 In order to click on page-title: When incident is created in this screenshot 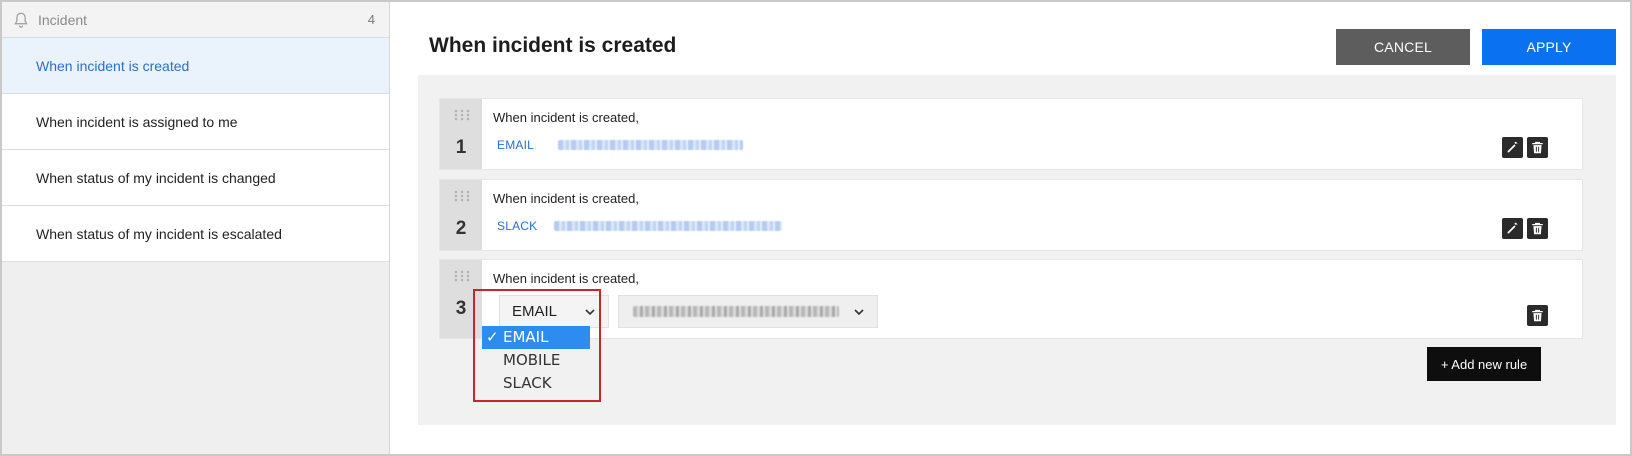, I will do `click(553, 45)`.